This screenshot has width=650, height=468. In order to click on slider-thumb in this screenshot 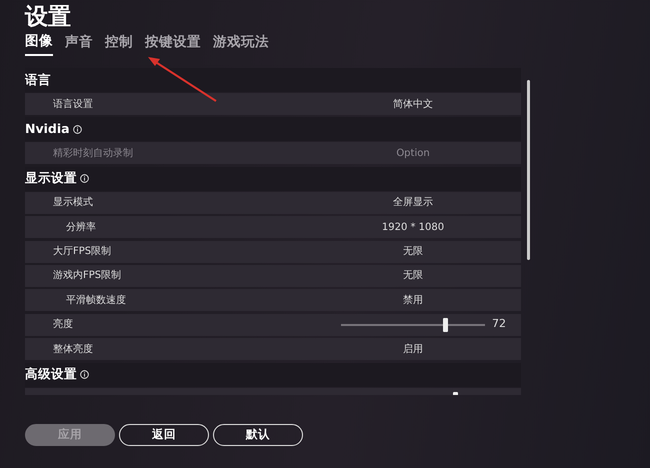, I will do `click(445, 325)`.